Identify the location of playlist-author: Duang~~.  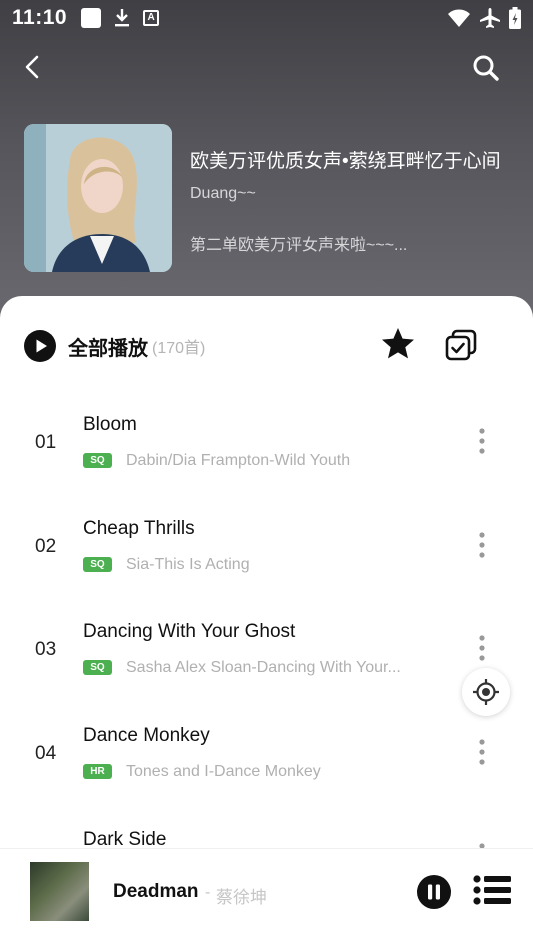
(223, 194).